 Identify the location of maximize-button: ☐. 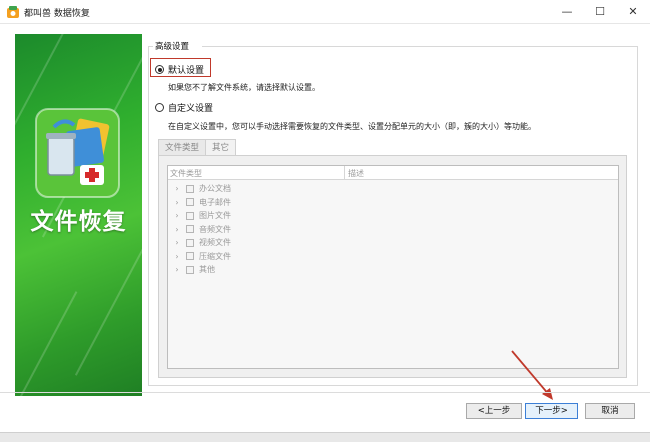
(600, 12).